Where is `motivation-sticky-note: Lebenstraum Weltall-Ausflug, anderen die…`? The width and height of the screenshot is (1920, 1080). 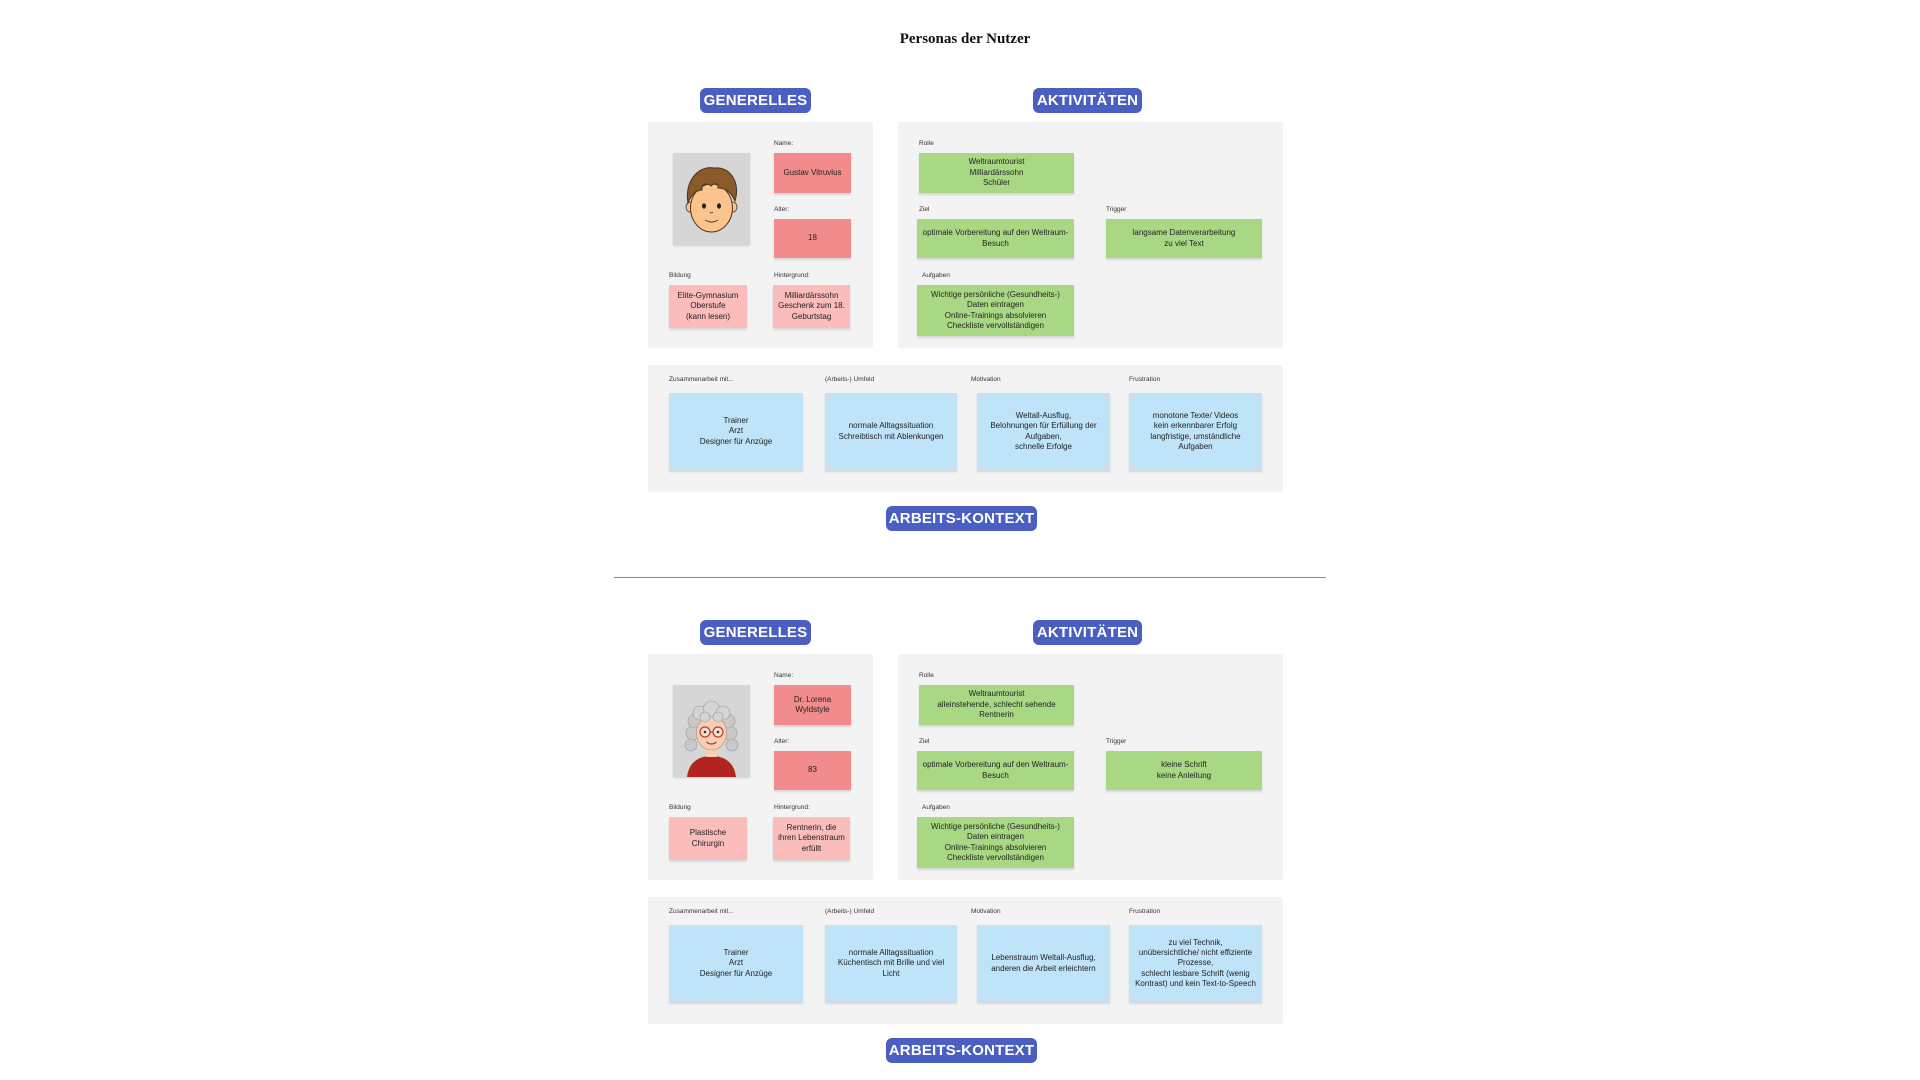
motivation-sticky-note: Lebenstraum Weltall-Ausflug, anderen die… is located at coordinates (1043, 963).